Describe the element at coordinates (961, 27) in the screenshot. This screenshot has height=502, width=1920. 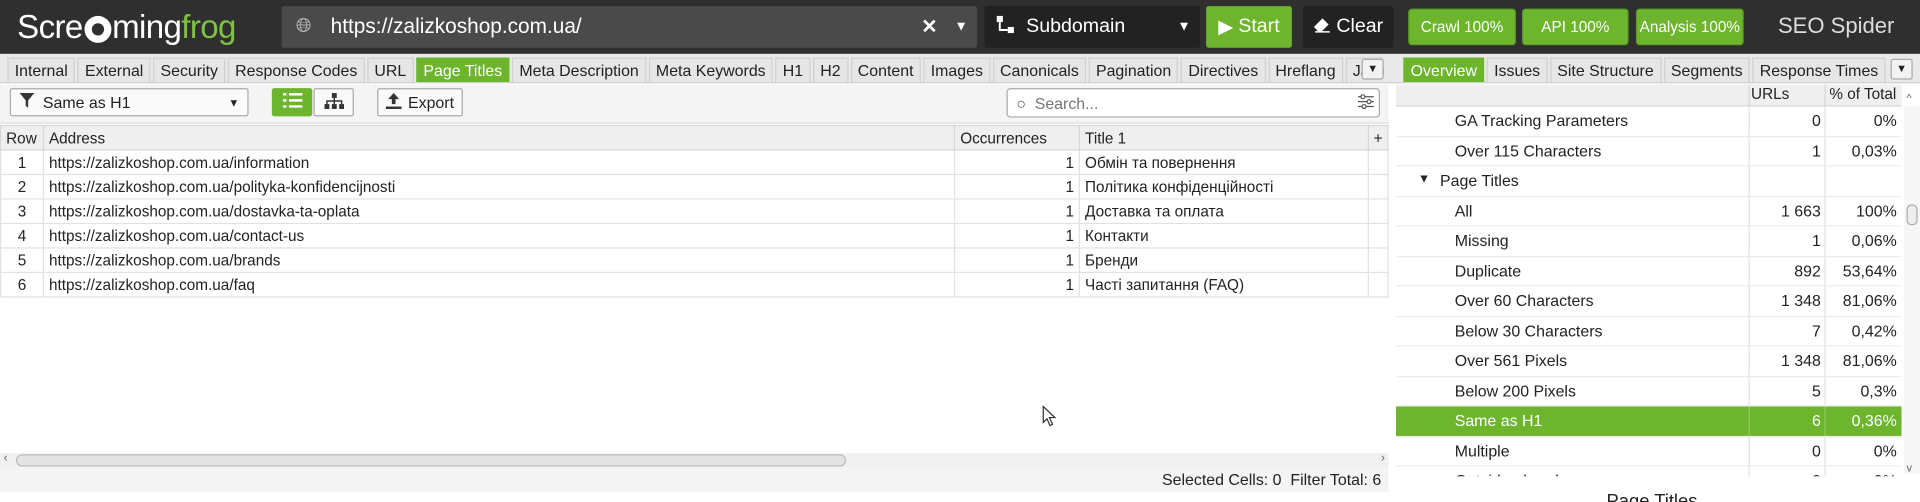
I see `url-history-dropdown-icon: ▼` at that location.